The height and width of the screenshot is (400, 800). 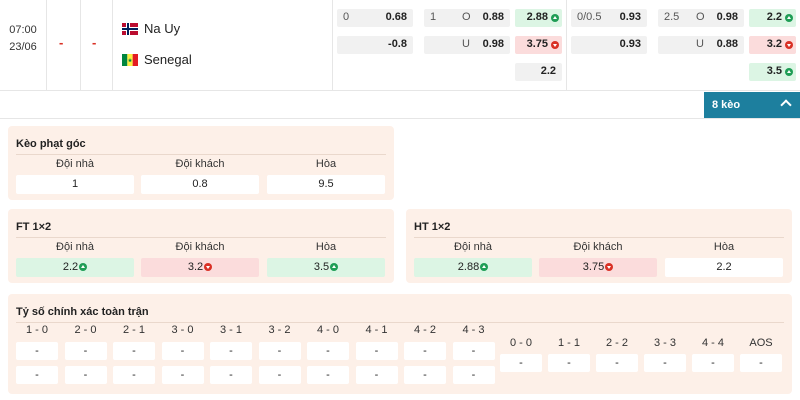 What do you see at coordinates (727, 17) in the screenshot?
I see `odds-value: 0.98` at bounding box center [727, 17].